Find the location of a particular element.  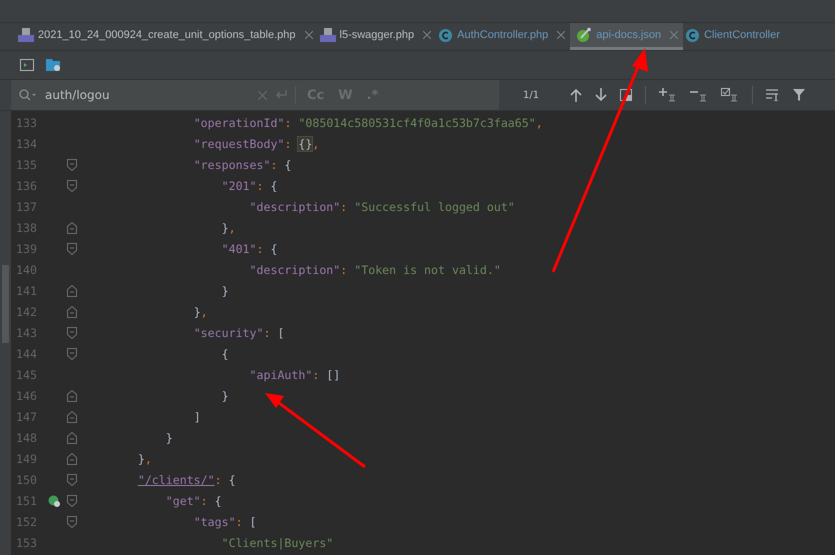

line-number: 153 is located at coordinates (26, 543).